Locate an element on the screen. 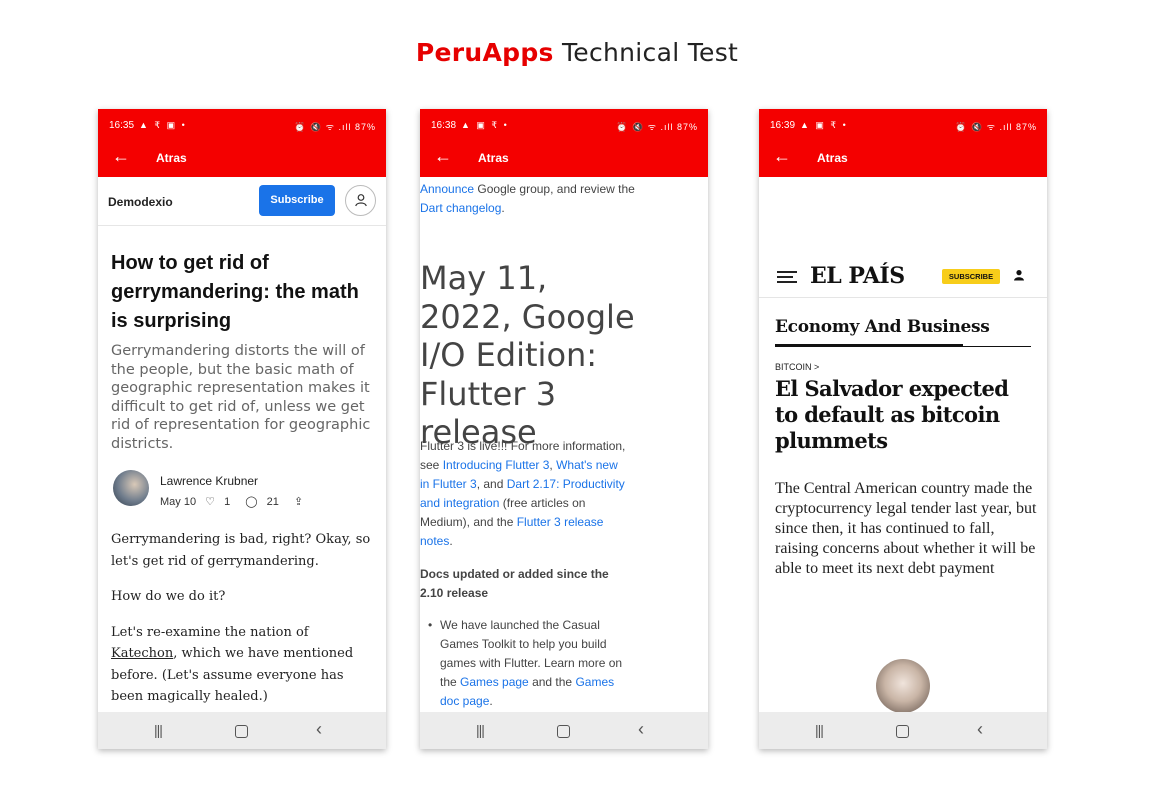 The height and width of the screenshot is (804, 1154). status-bar: 16:35 ▲ ₹ ▣ • ⏰ 🔇 ᯤ .ıll 87% is located at coordinates (242, 125).